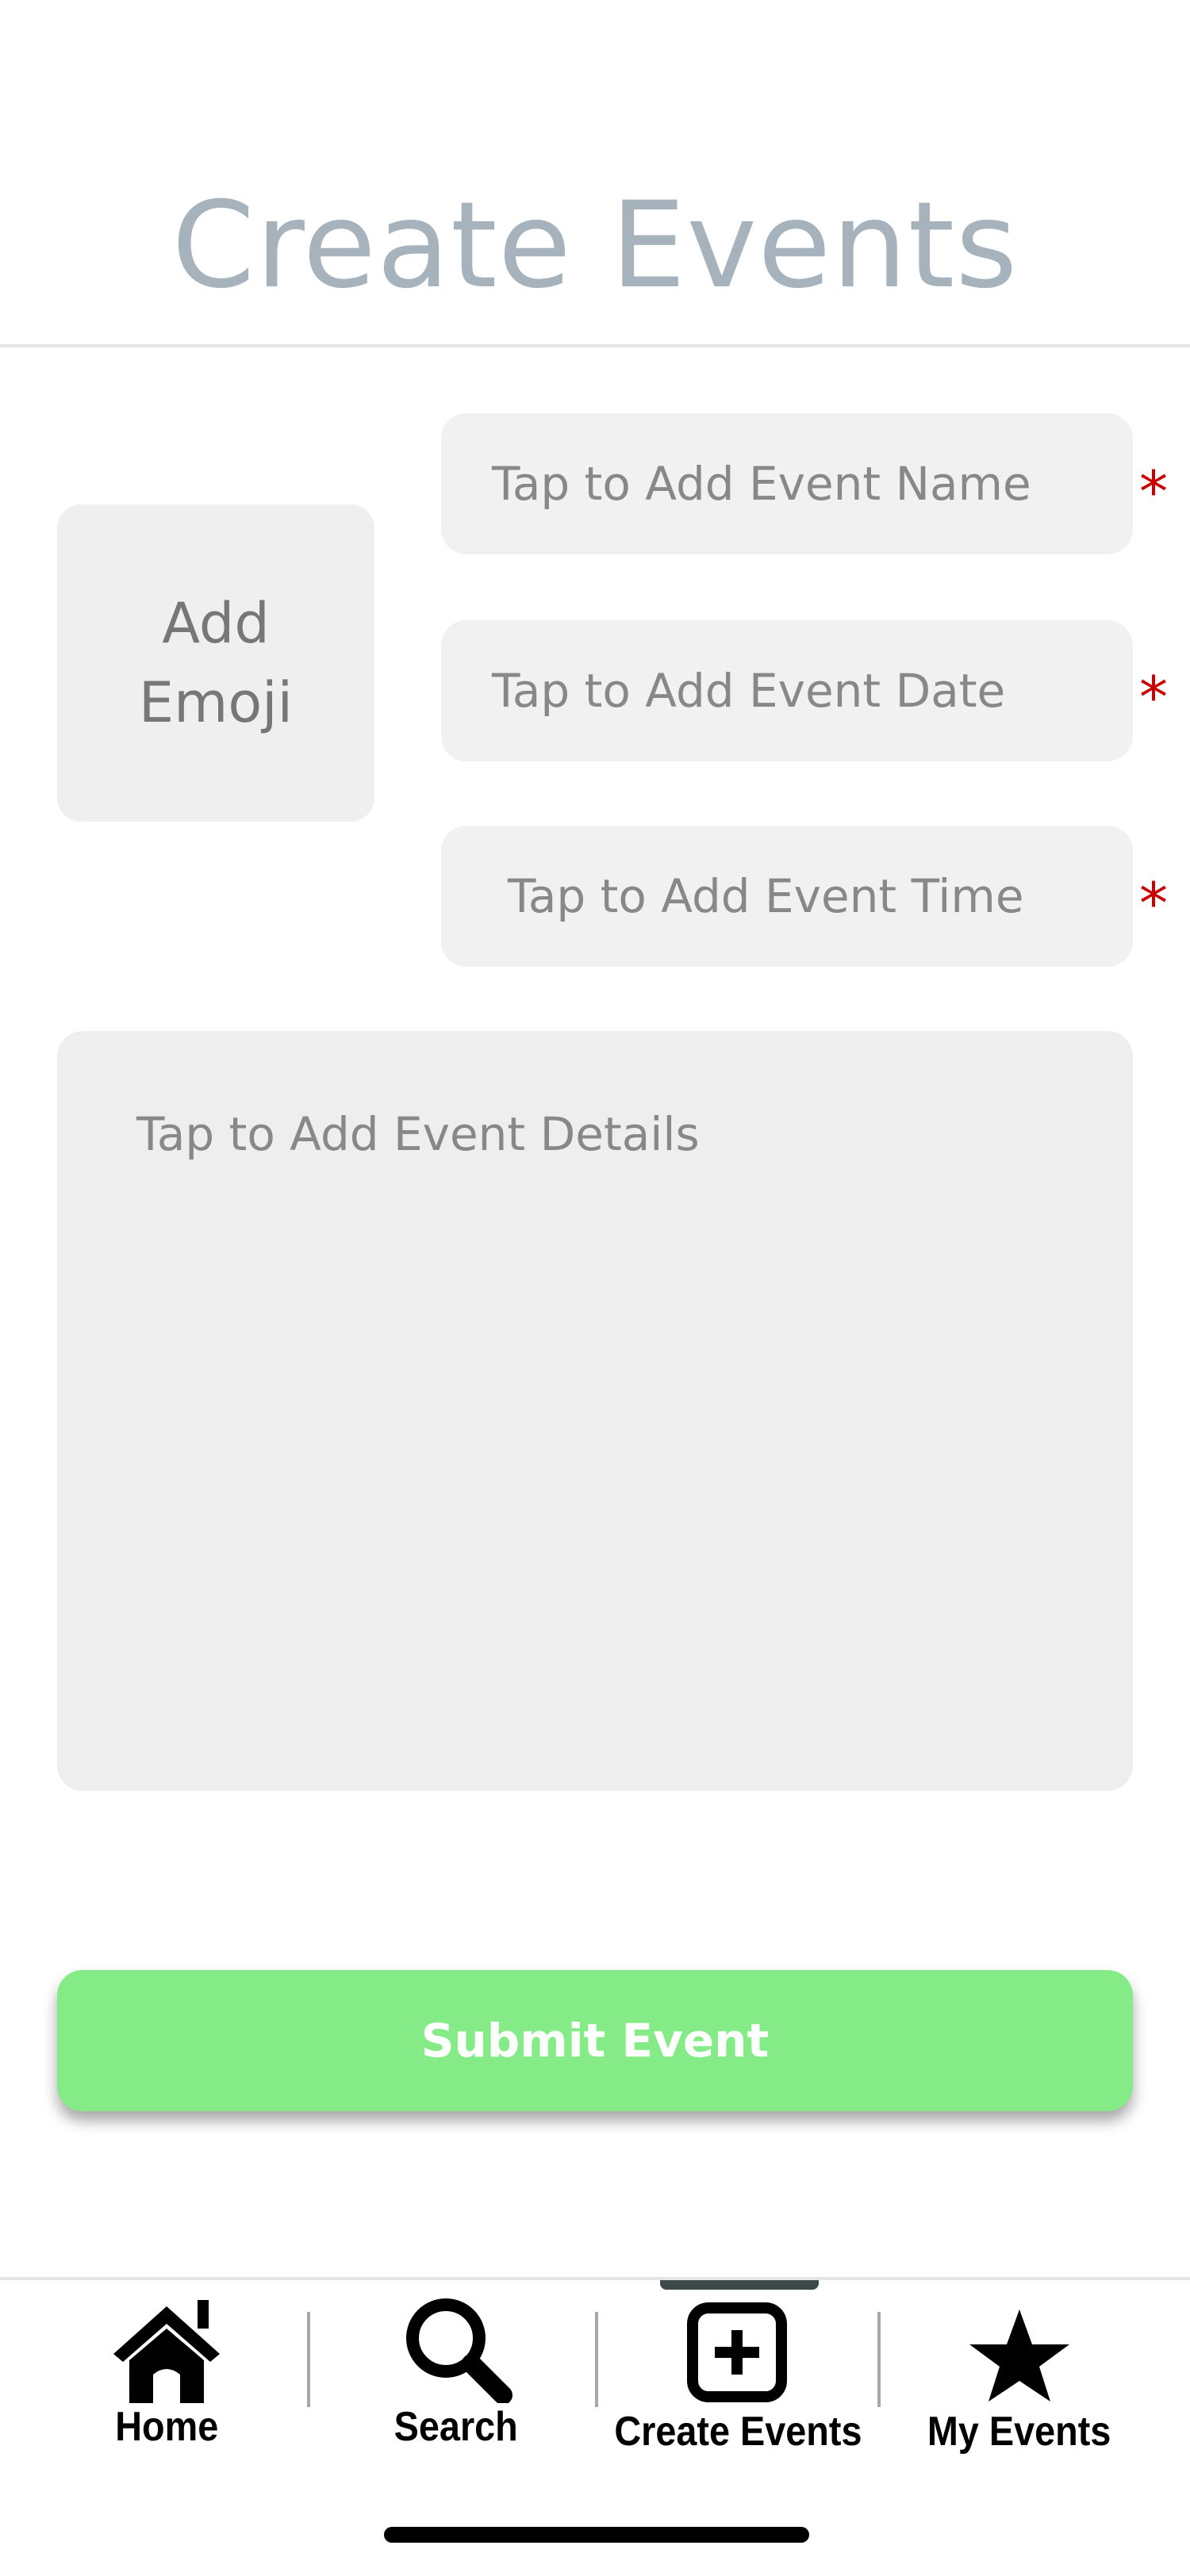 This screenshot has width=1190, height=2576. Describe the element at coordinates (737, 2432) in the screenshot. I see `tab-create-events-label: Create Events` at that location.